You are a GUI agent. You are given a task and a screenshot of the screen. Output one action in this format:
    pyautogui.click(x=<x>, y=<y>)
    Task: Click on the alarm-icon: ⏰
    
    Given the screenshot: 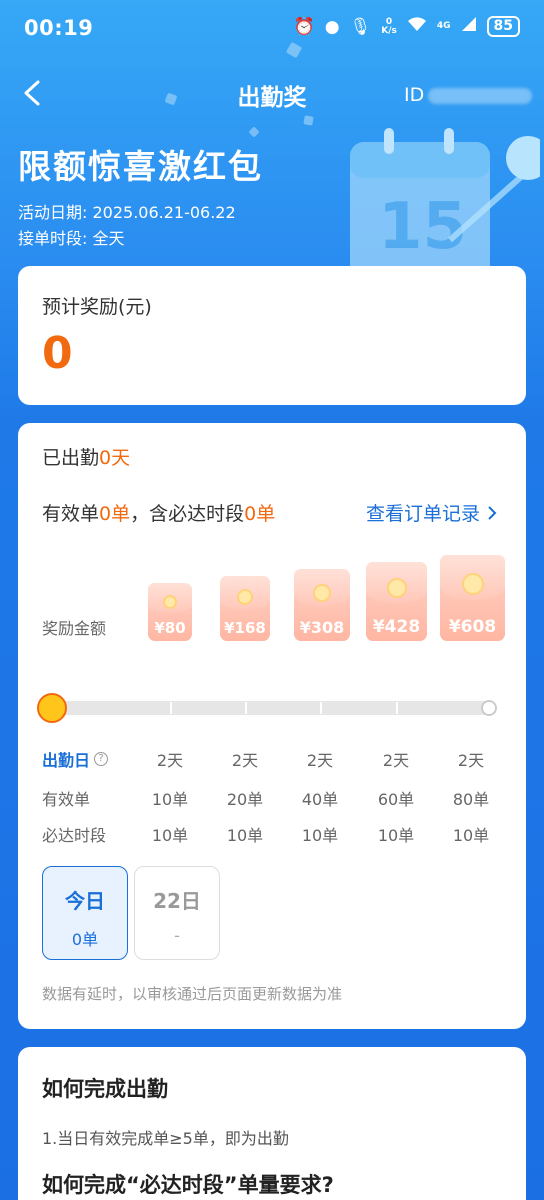 What is the action you would take?
    pyautogui.click(x=304, y=26)
    